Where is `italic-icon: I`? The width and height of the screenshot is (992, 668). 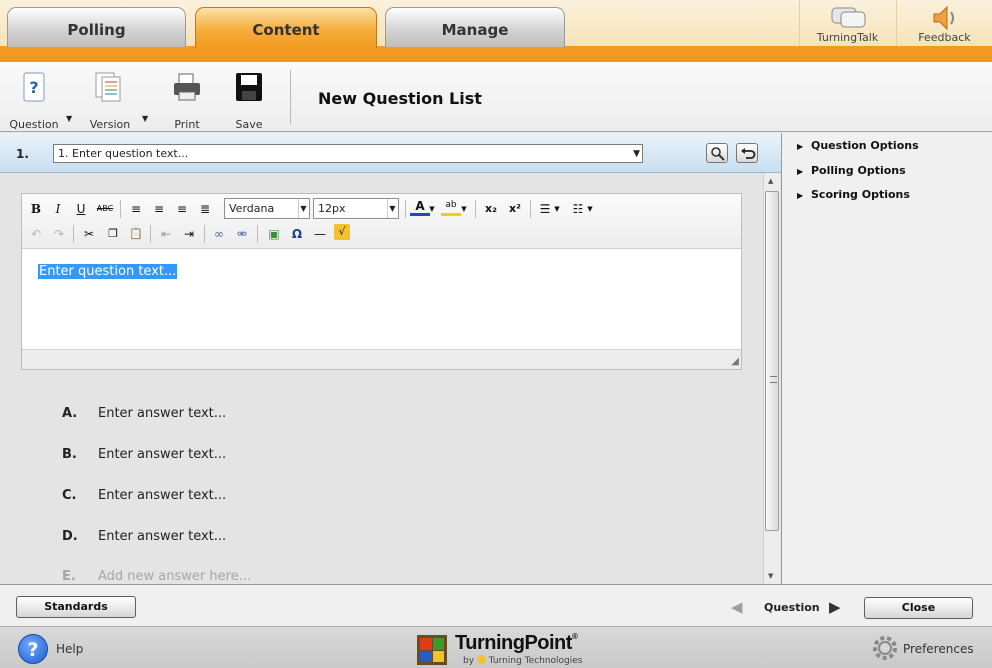 italic-icon: I is located at coordinates (58, 209).